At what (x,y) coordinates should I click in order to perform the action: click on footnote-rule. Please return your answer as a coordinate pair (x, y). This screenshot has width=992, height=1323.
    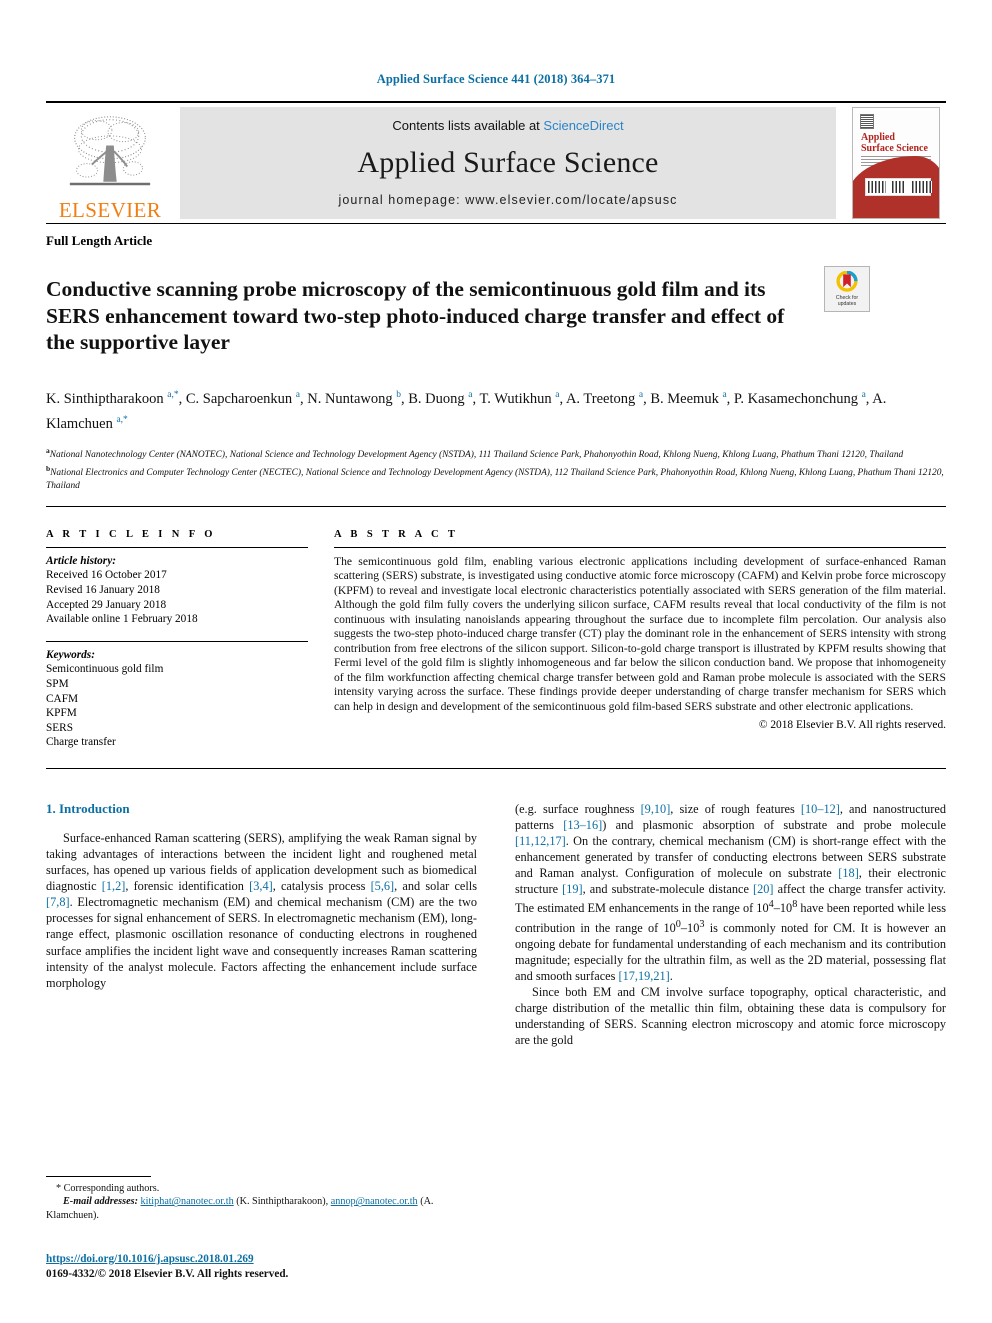
    Looking at the image, I should click on (98, 1176).